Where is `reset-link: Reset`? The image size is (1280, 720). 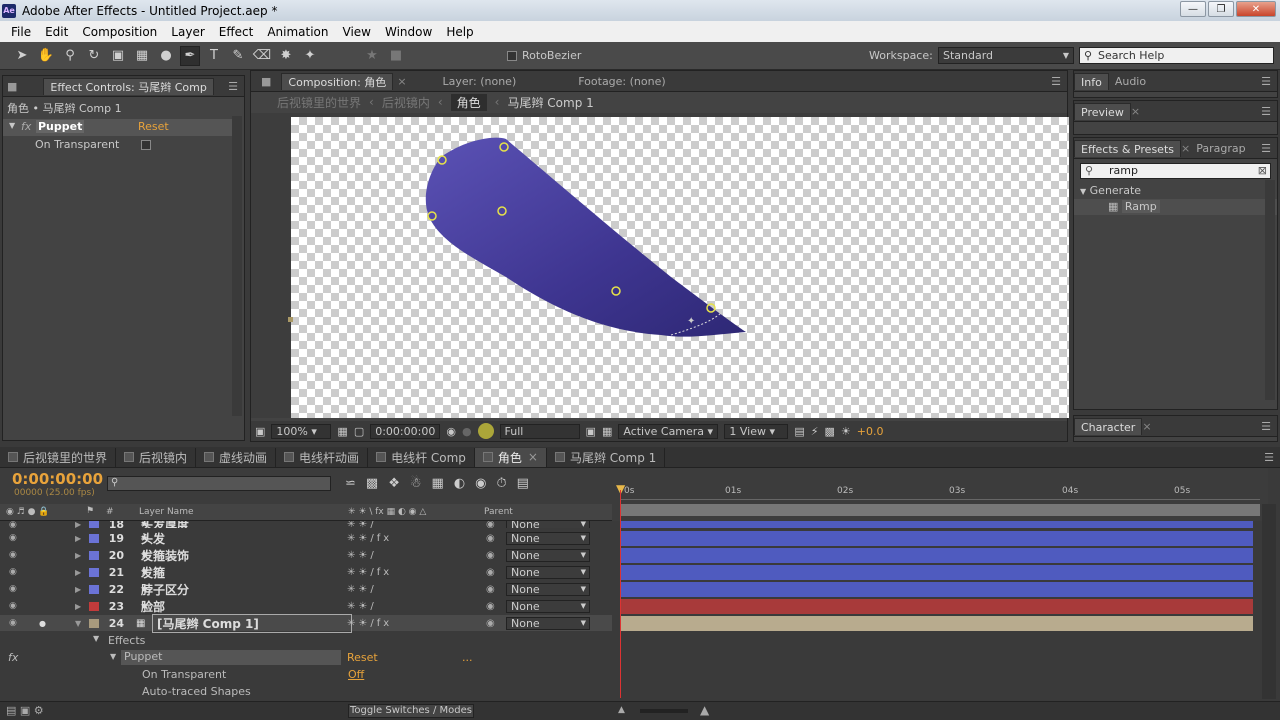
reset-link: Reset is located at coordinates (153, 126).